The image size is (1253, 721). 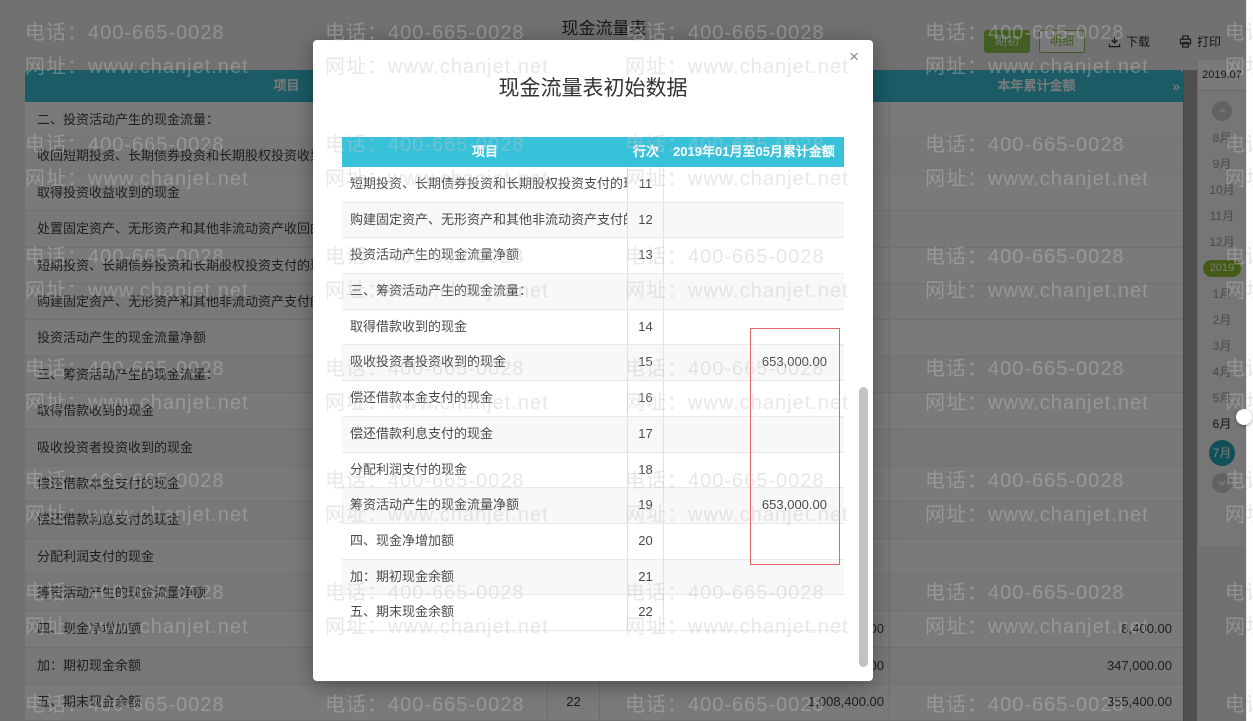 I want to click on modal-table-row: 筹资活动产生的现金流量净额 19 653,000.00, so click(x=593, y=506).